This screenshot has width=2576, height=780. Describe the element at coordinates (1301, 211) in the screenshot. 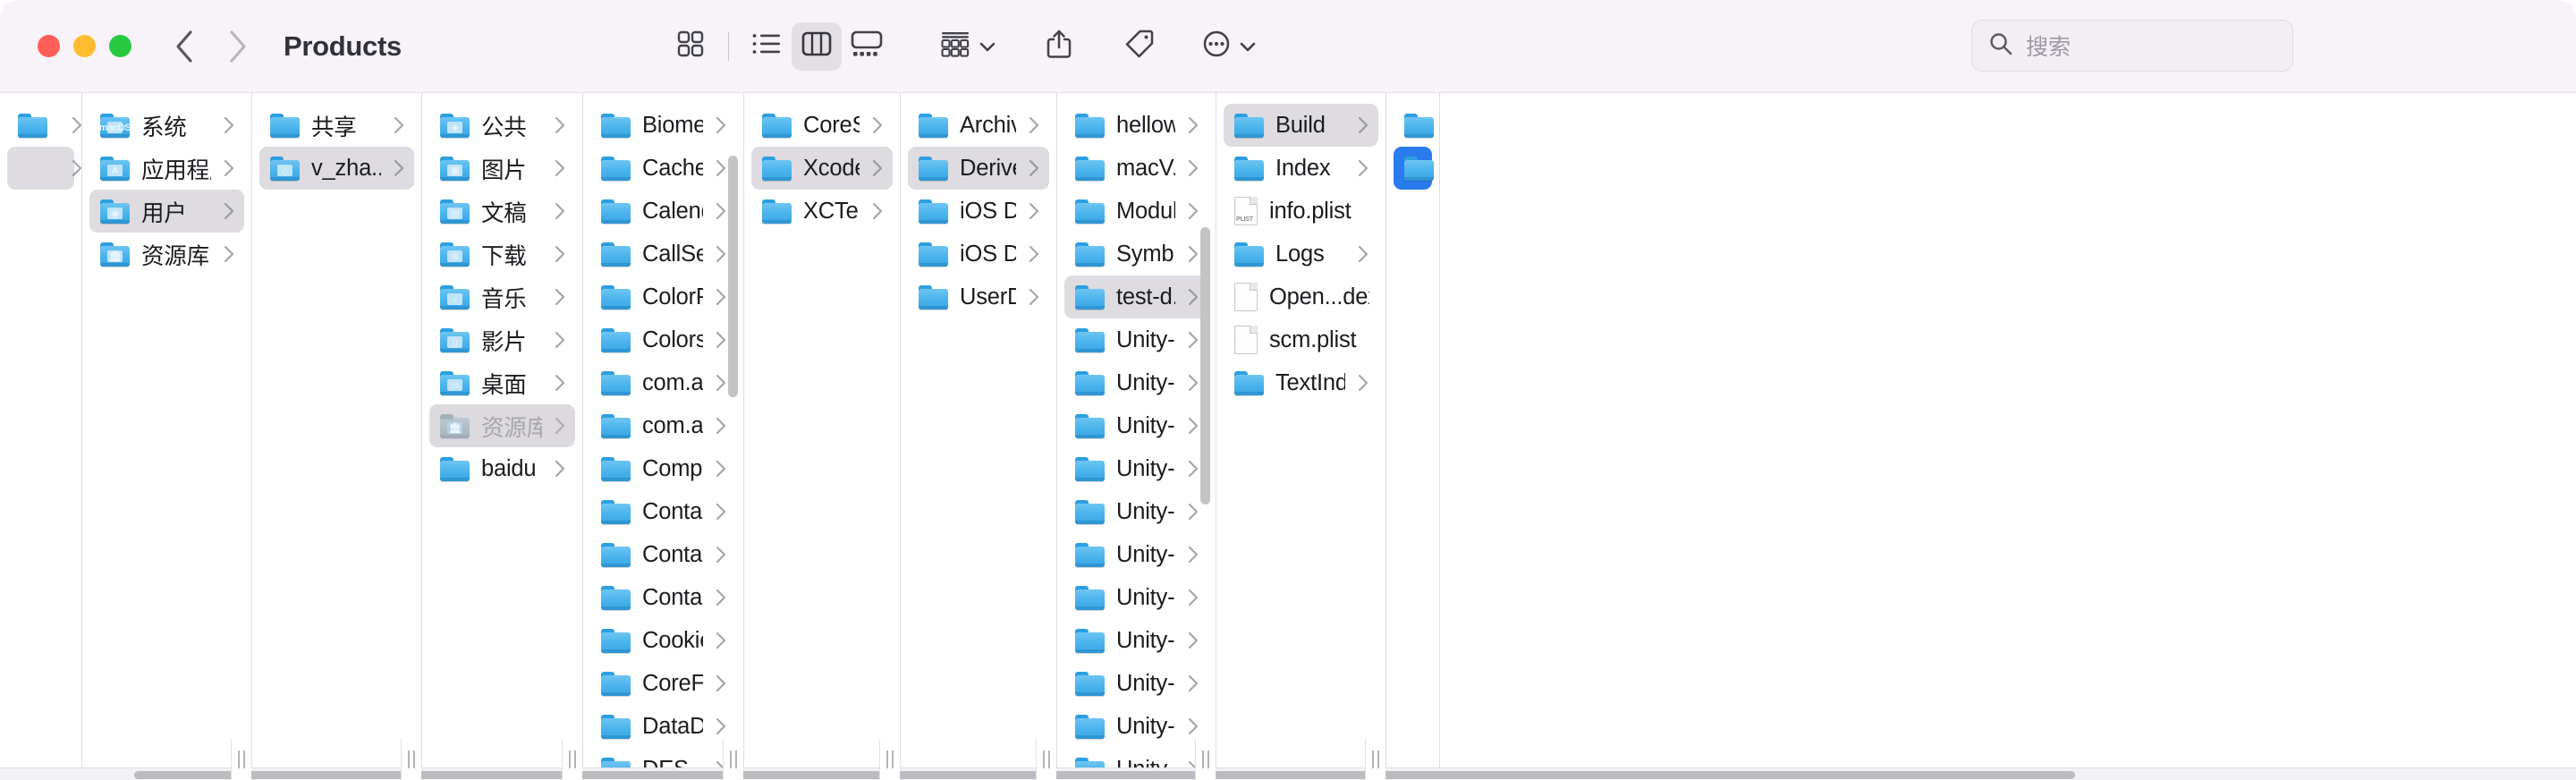

I see `column-item: PLIST info.plist` at that location.